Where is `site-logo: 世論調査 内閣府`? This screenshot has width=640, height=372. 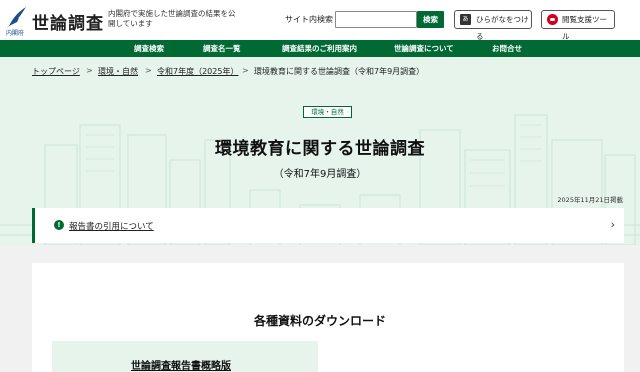 site-logo: 世論調査 内閣府 is located at coordinates (55, 20).